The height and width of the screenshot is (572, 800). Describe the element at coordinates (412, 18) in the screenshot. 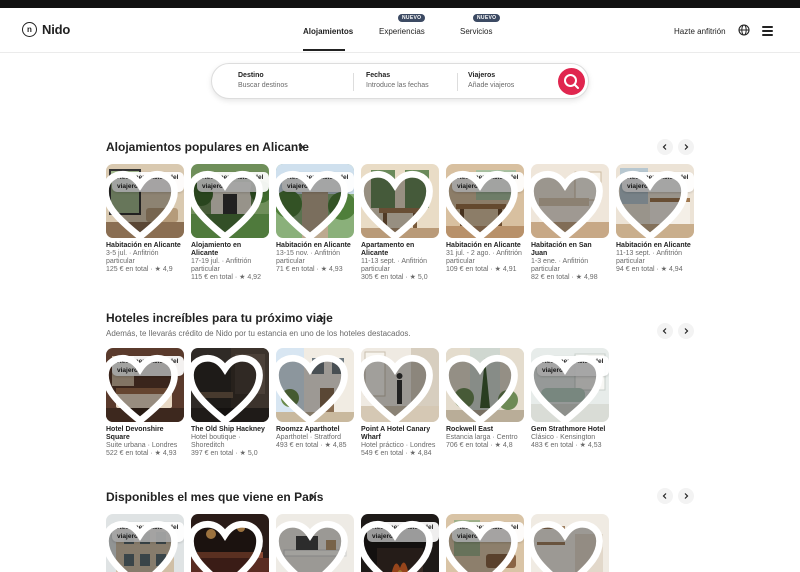

I see `new-badge-experiencias: NUEVO` at that location.